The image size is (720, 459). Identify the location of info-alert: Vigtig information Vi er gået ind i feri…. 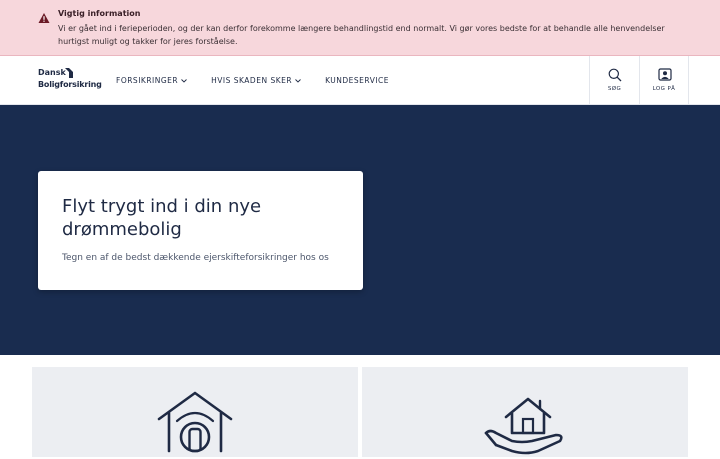
(360, 28).